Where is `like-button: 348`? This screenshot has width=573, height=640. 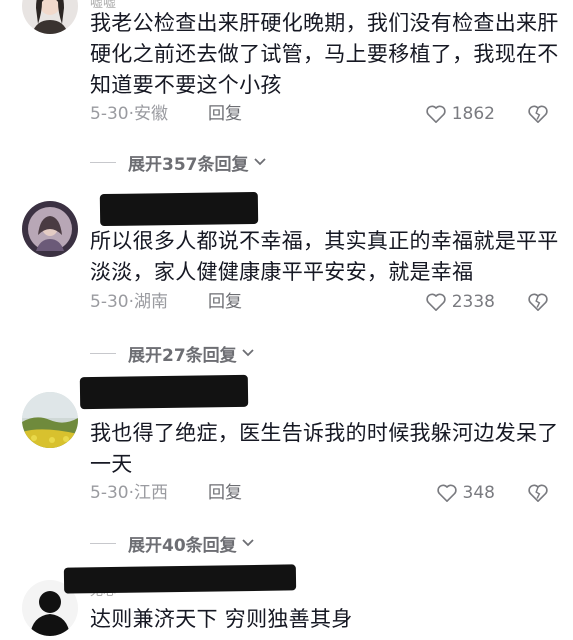
like-button: 348 is located at coordinates (465, 493).